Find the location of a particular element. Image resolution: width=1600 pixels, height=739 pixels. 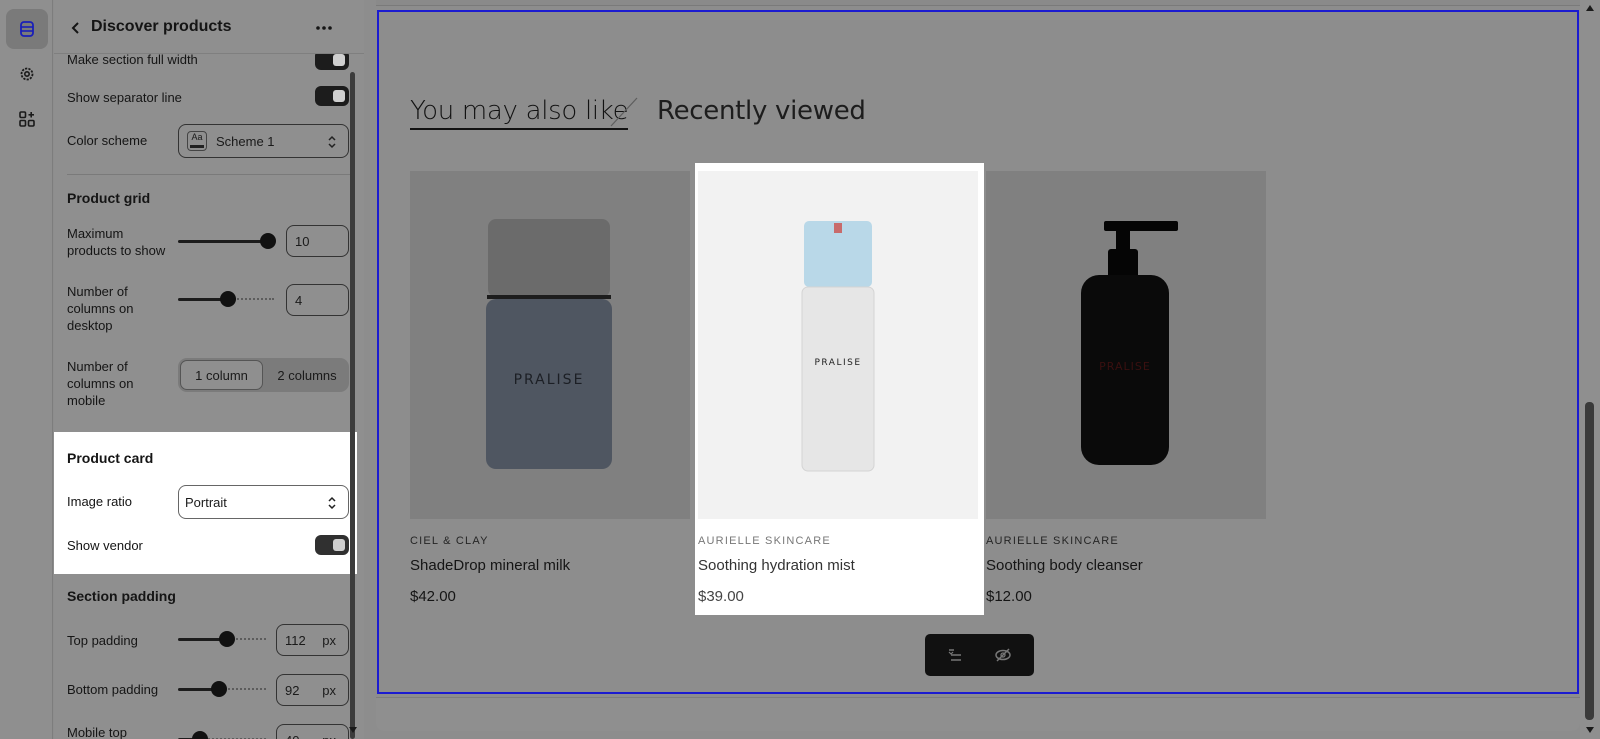

tab-you-may-also-like: You may also like is located at coordinates (519, 113).